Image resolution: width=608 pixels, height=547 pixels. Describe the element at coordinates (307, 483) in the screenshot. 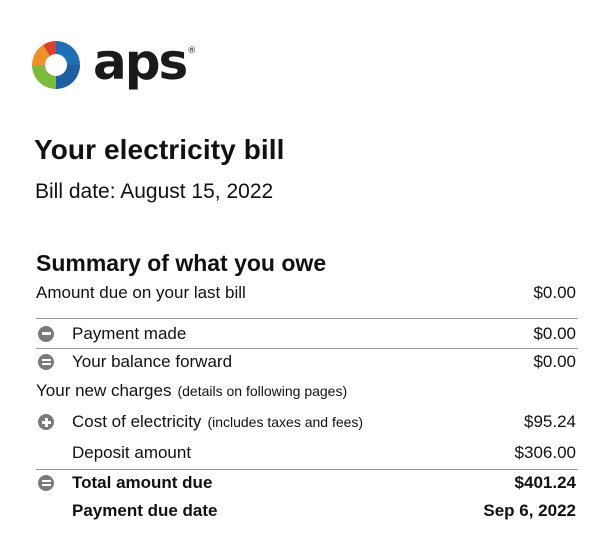

I see `total-due-row: Total amount due $401.24` at that location.